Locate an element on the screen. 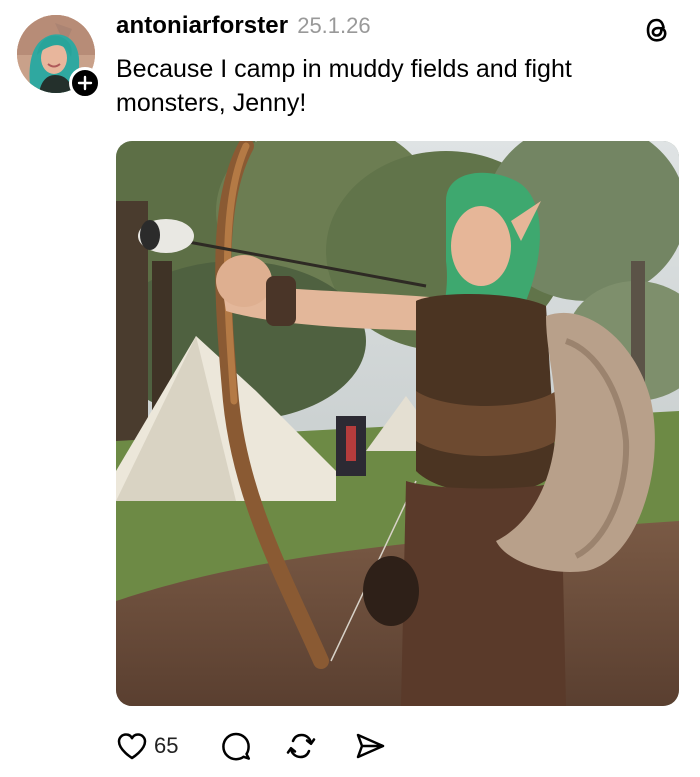  comment-icon is located at coordinates (236, 746).